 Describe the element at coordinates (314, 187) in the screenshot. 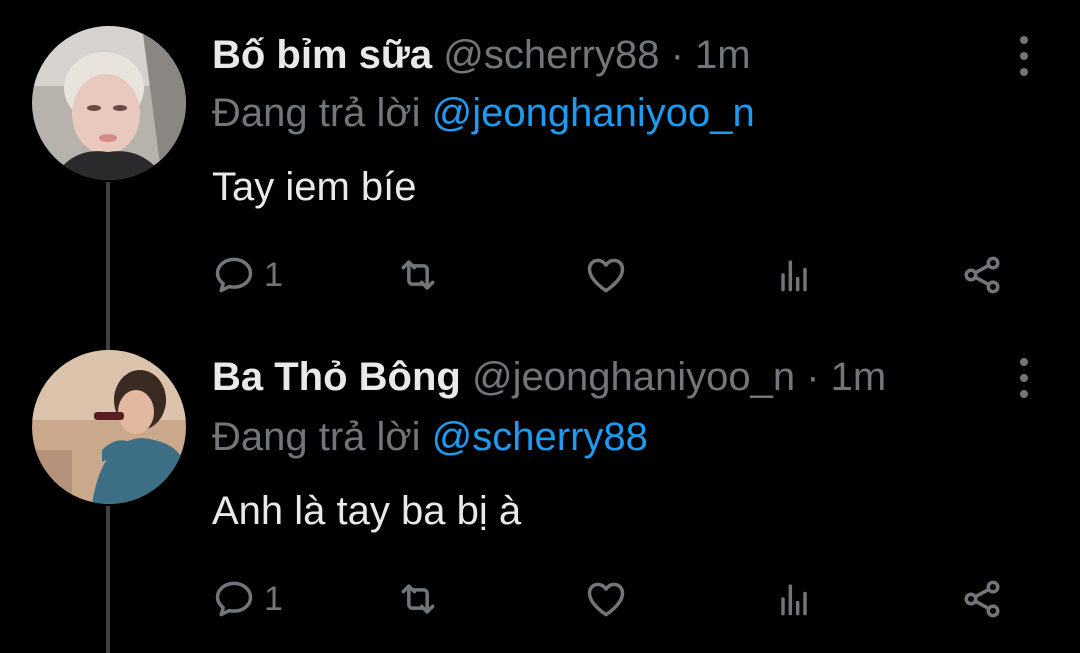

I see `tweet-text: Tay iem bíe` at that location.